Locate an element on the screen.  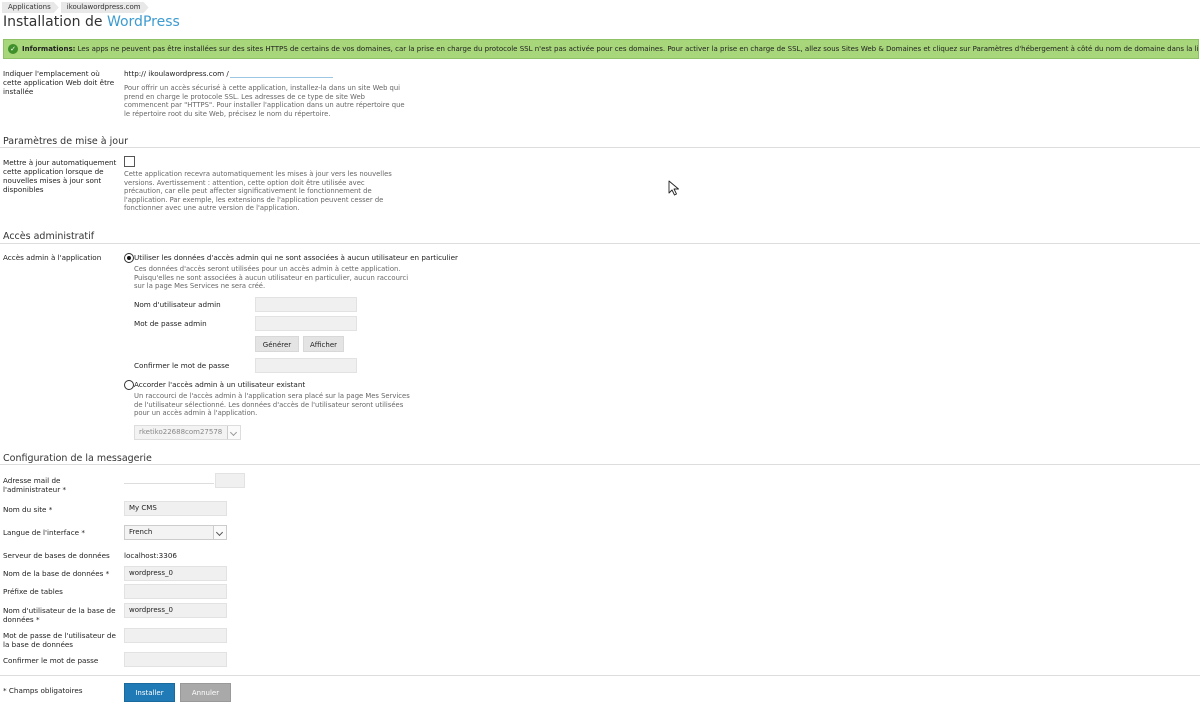
admin-email-label: Adresse mail de l'administrateur * is located at coordinates (35, 485).